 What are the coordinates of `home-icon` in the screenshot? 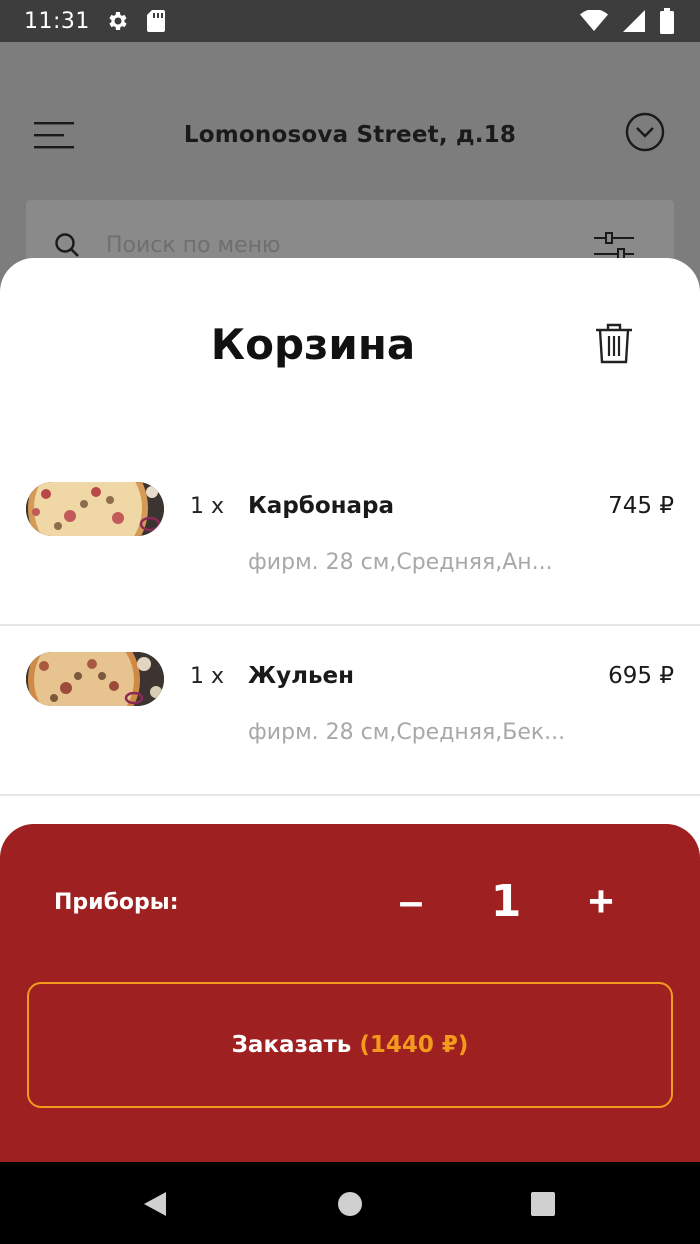 It's located at (350, 1204).